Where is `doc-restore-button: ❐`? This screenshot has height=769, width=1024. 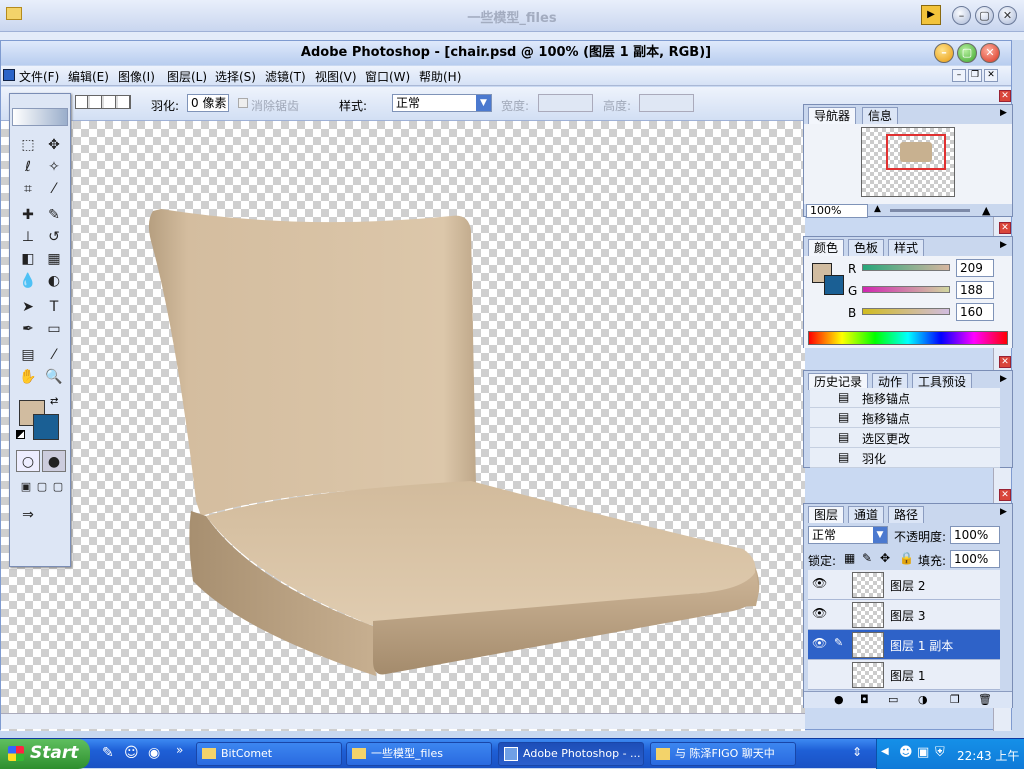
doc-restore-button: ❐ is located at coordinates (975, 75).